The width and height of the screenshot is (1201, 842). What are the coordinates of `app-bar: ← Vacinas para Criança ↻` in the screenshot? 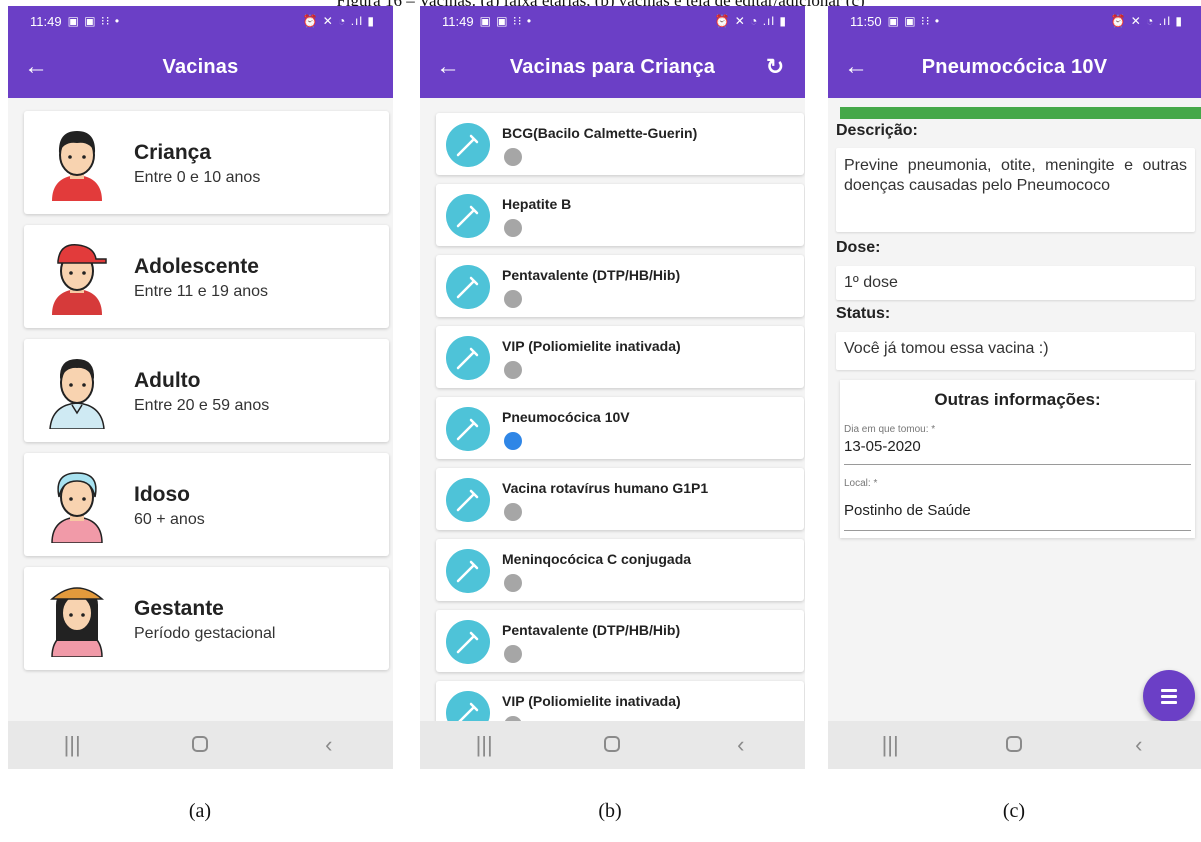 It's located at (612, 67).